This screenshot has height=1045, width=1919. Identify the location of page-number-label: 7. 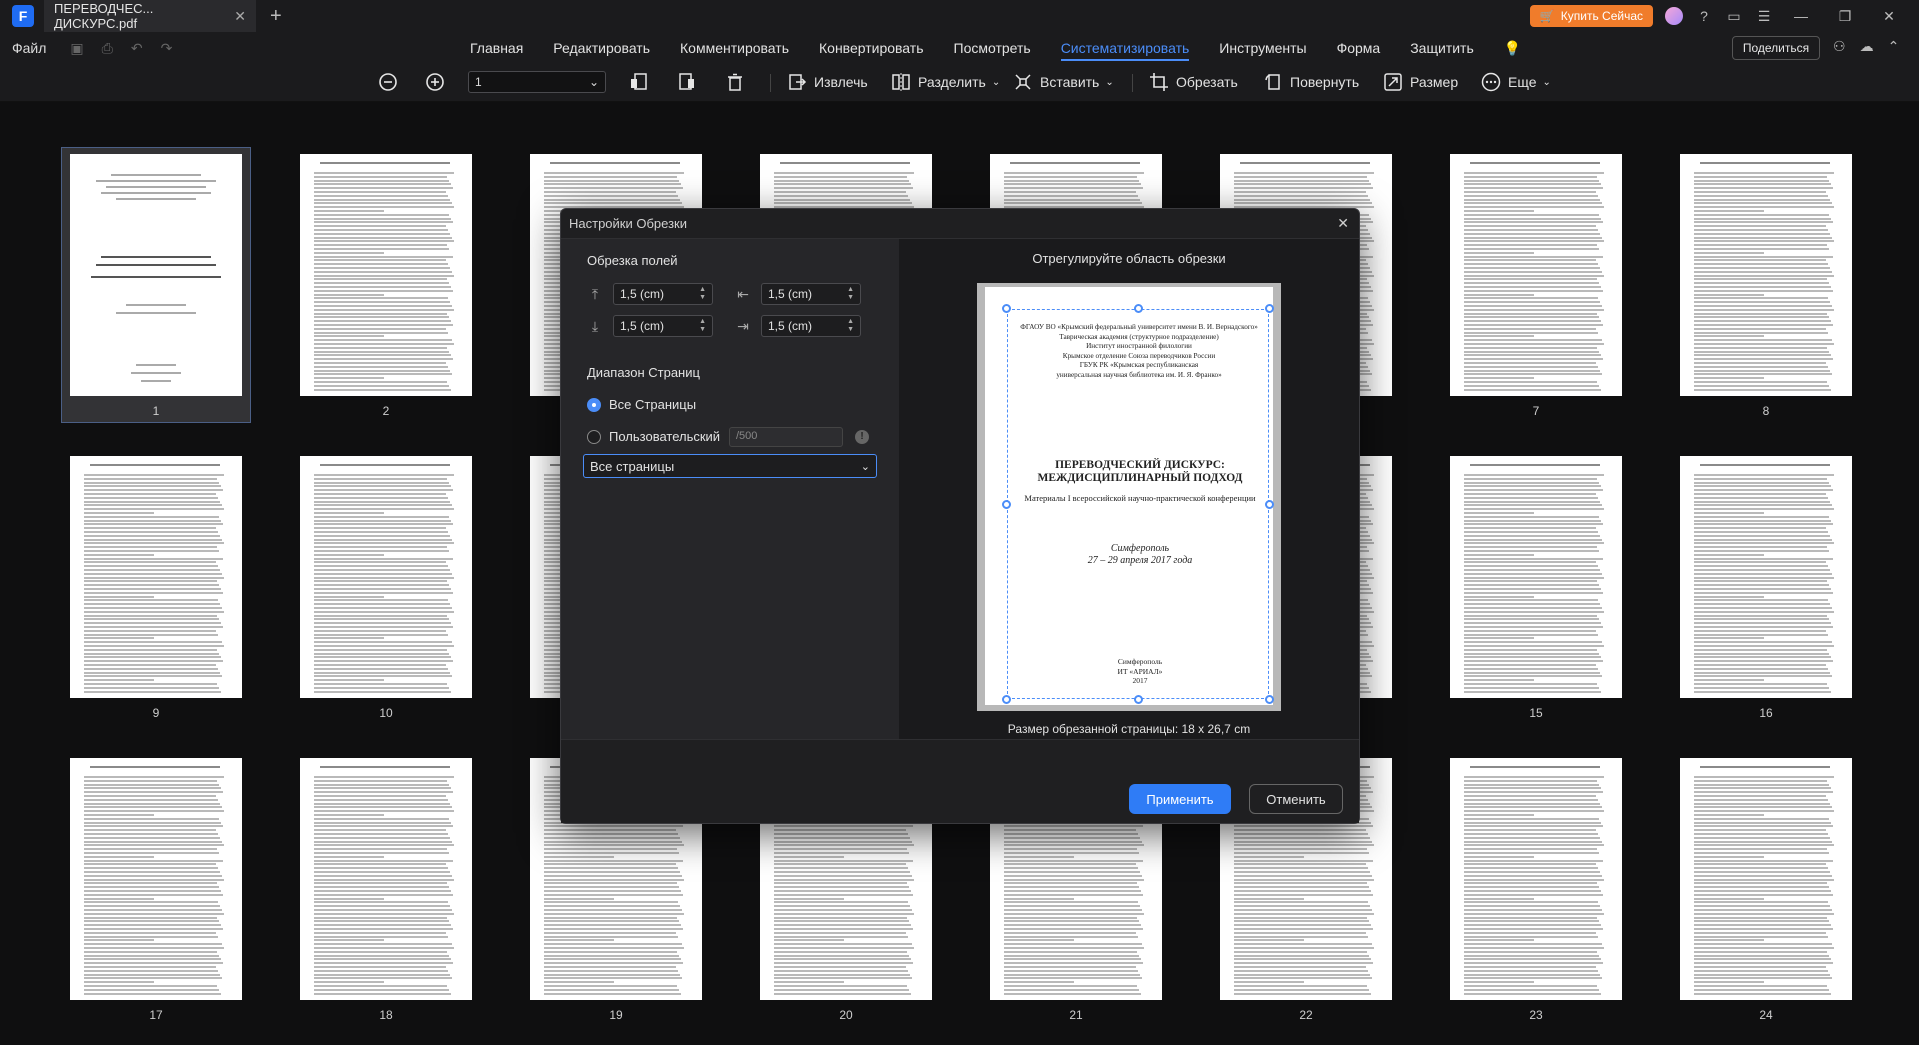
(1536, 411).